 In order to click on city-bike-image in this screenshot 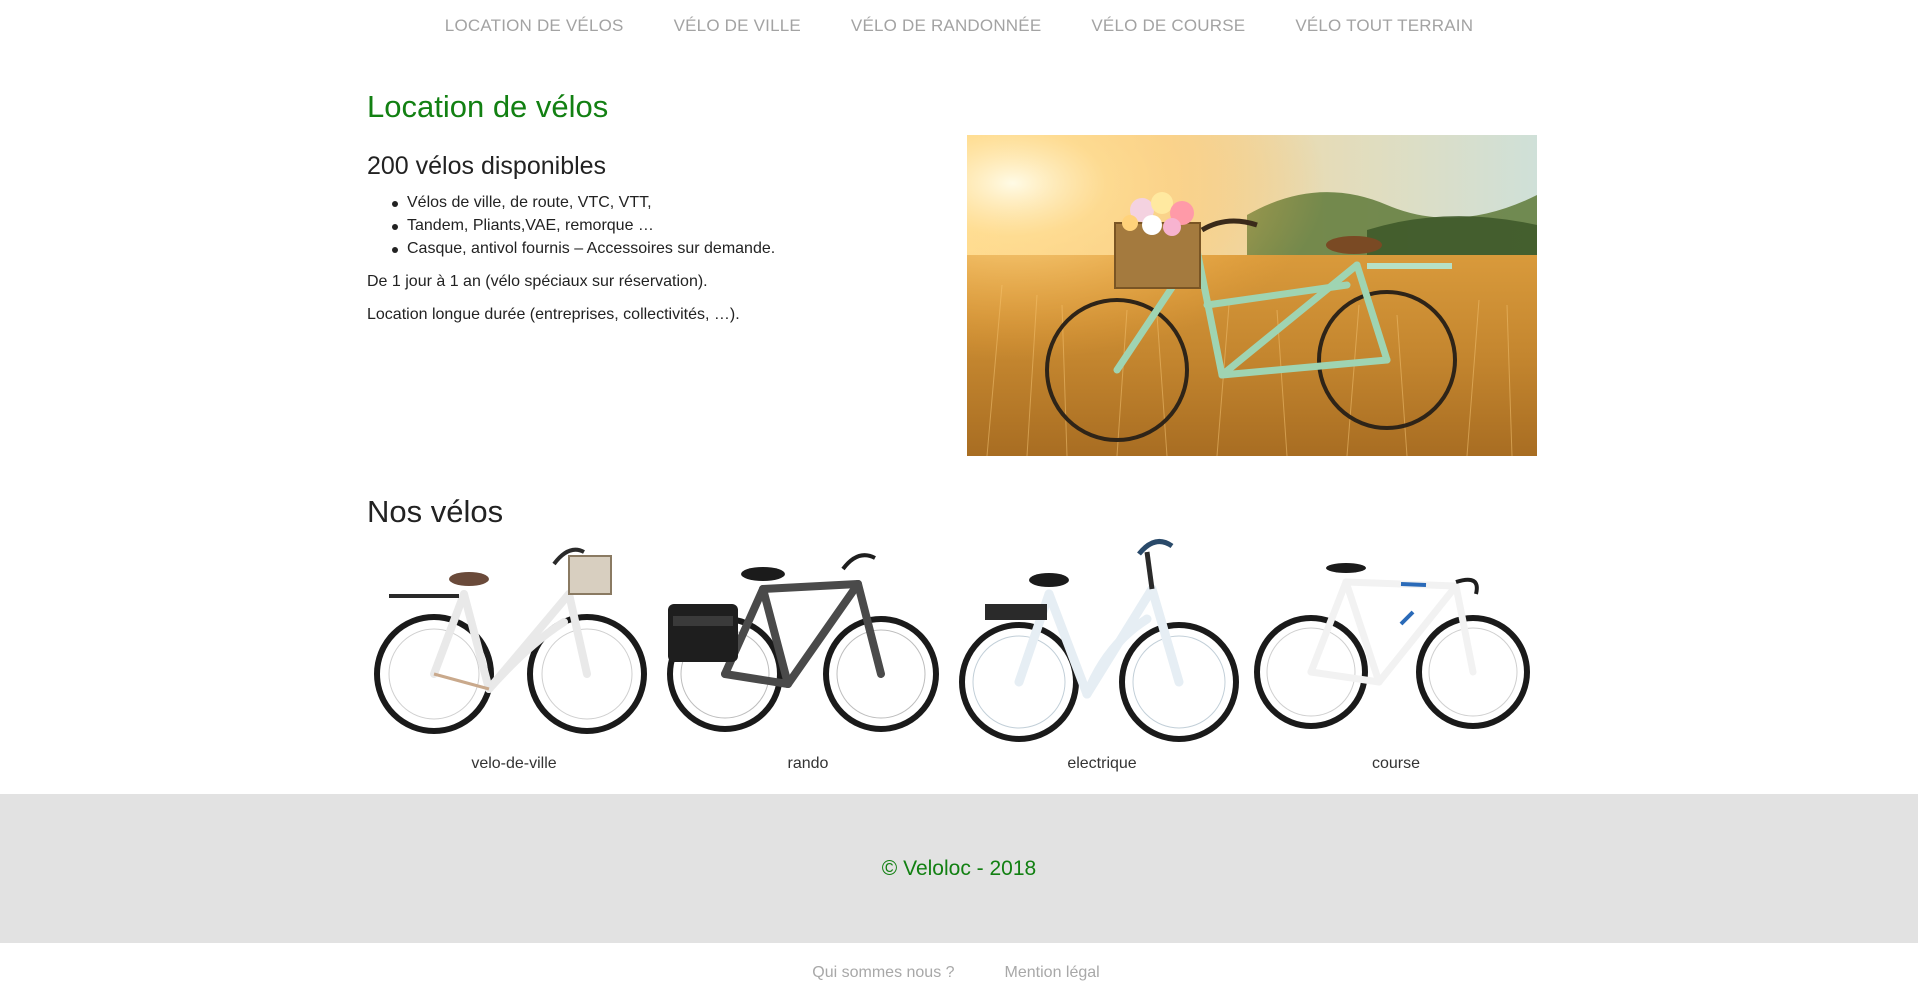, I will do `click(510, 640)`.